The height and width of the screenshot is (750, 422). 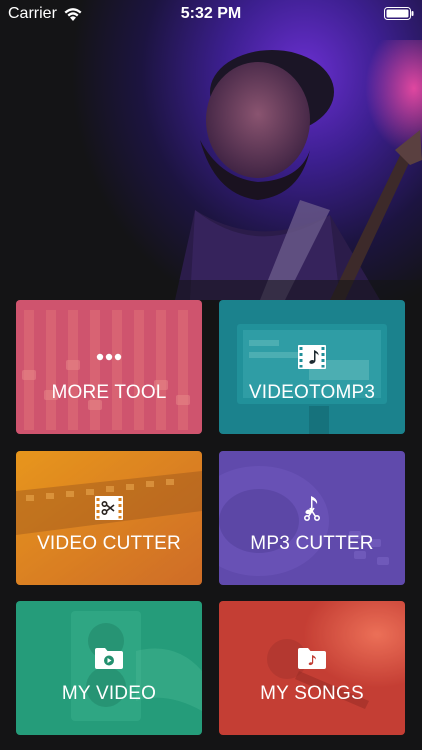 What do you see at coordinates (109, 357) in the screenshot?
I see `more-dots-icon` at bounding box center [109, 357].